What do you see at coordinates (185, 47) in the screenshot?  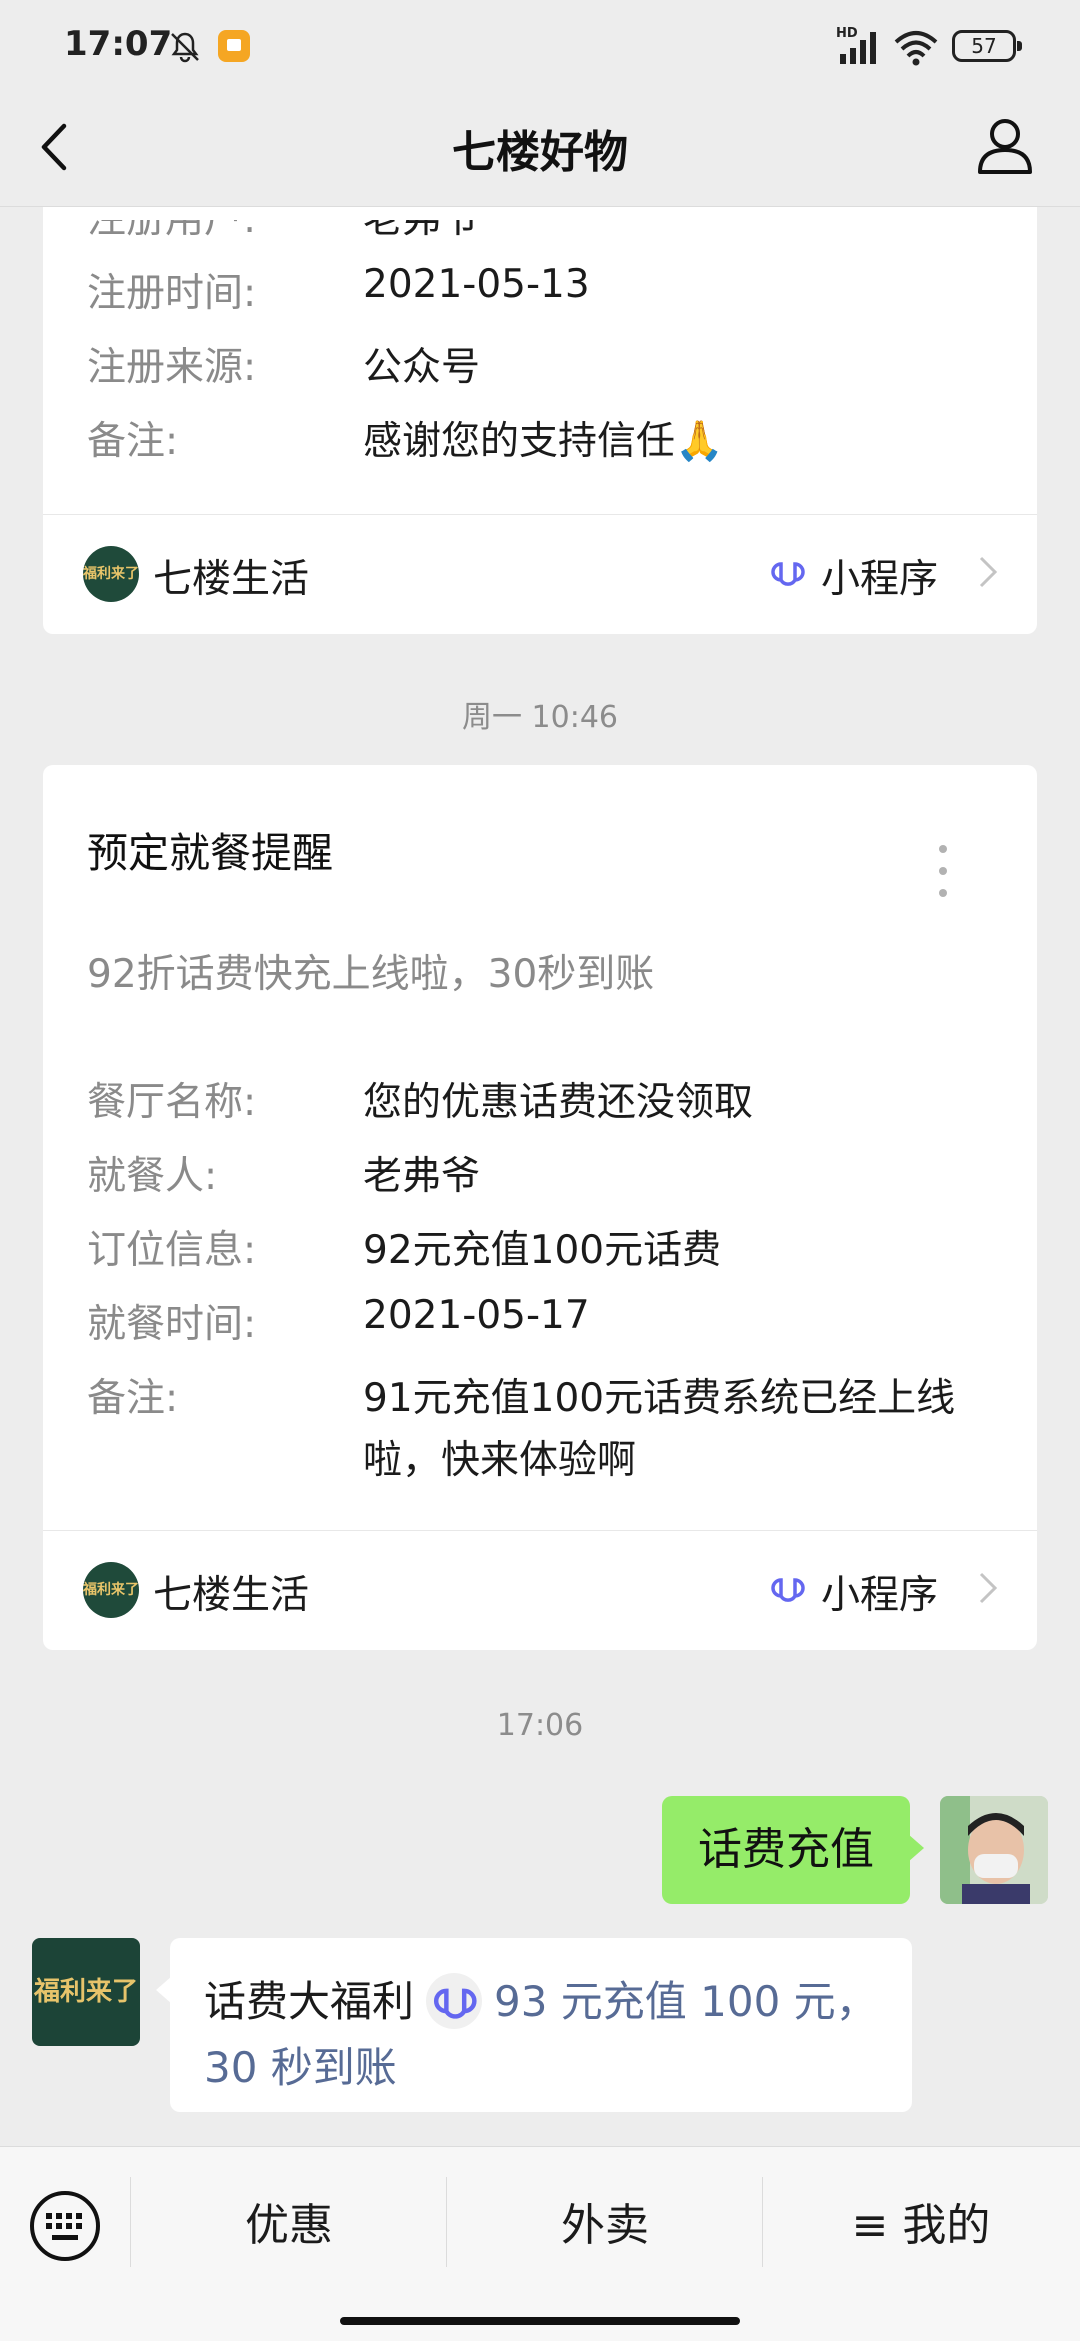 I see `mute-bell-icon` at bounding box center [185, 47].